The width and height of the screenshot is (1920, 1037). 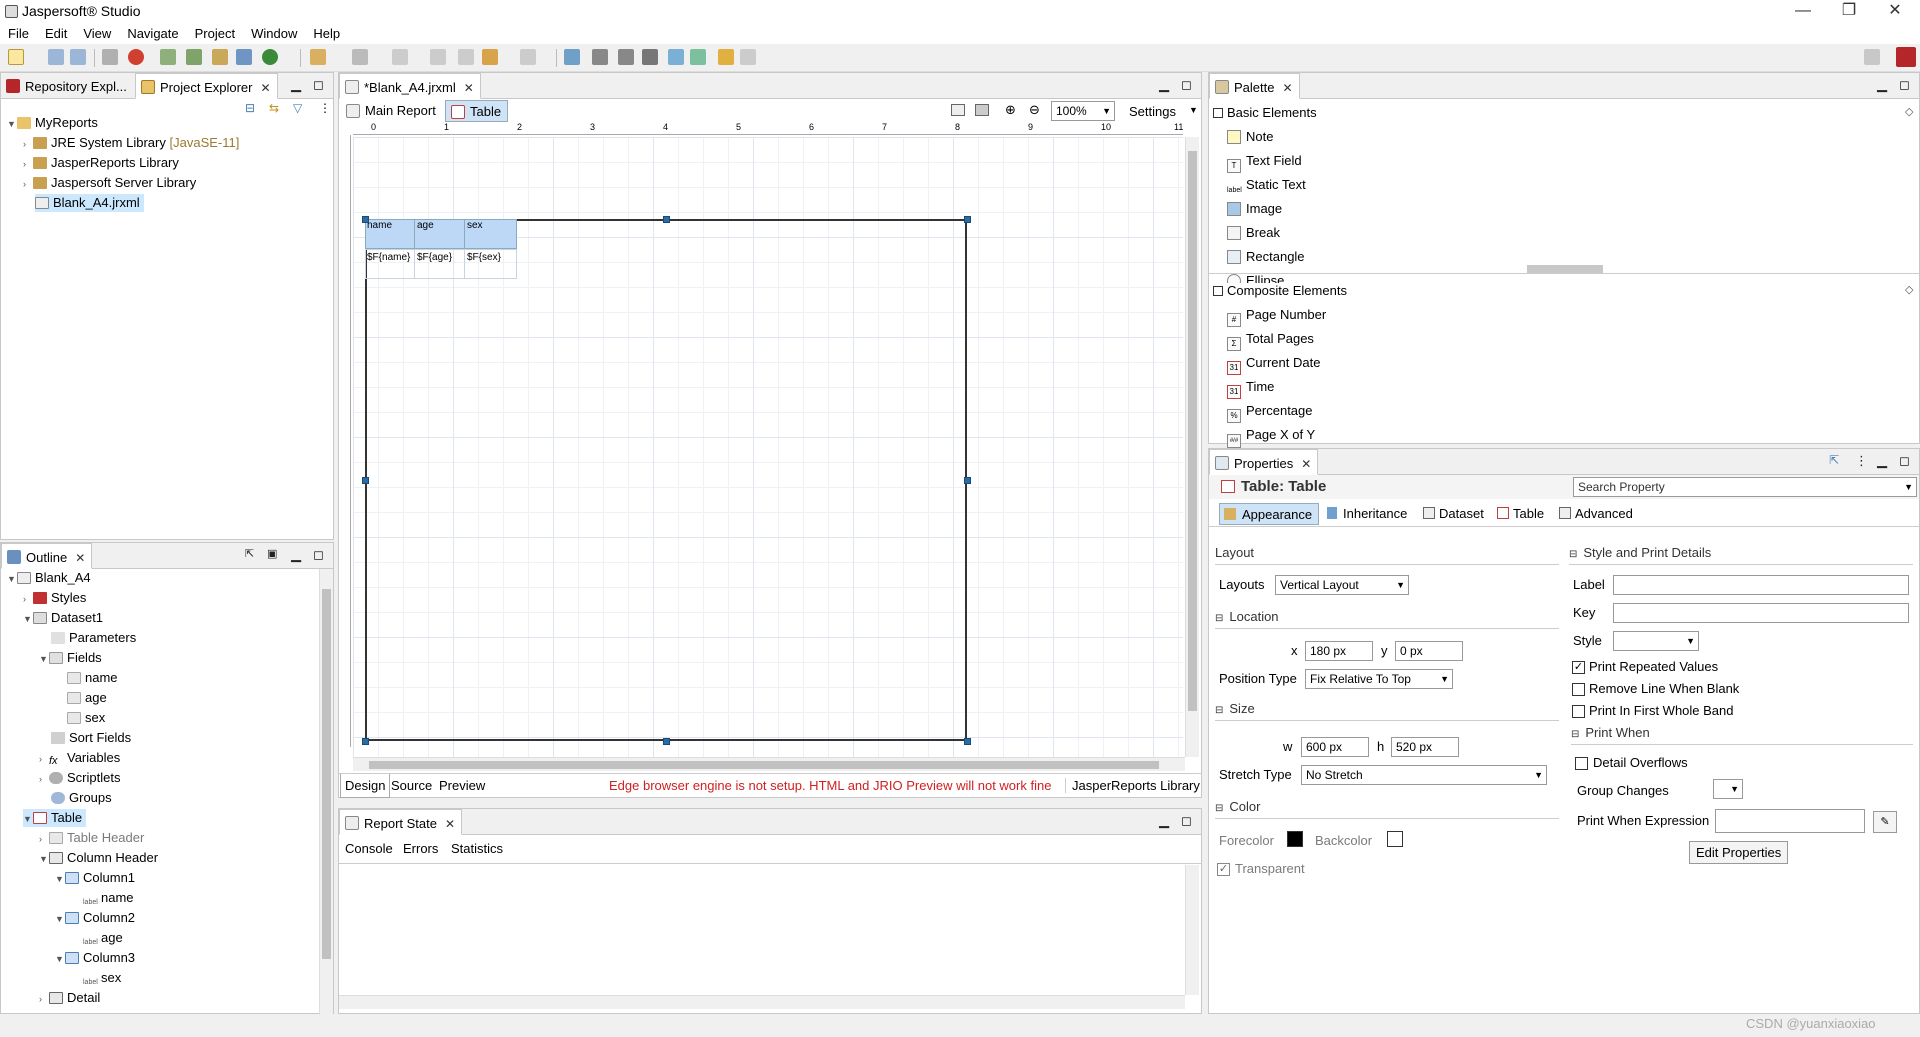 I want to click on outline-toggle-icon: ⇱, so click(x=249, y=553).